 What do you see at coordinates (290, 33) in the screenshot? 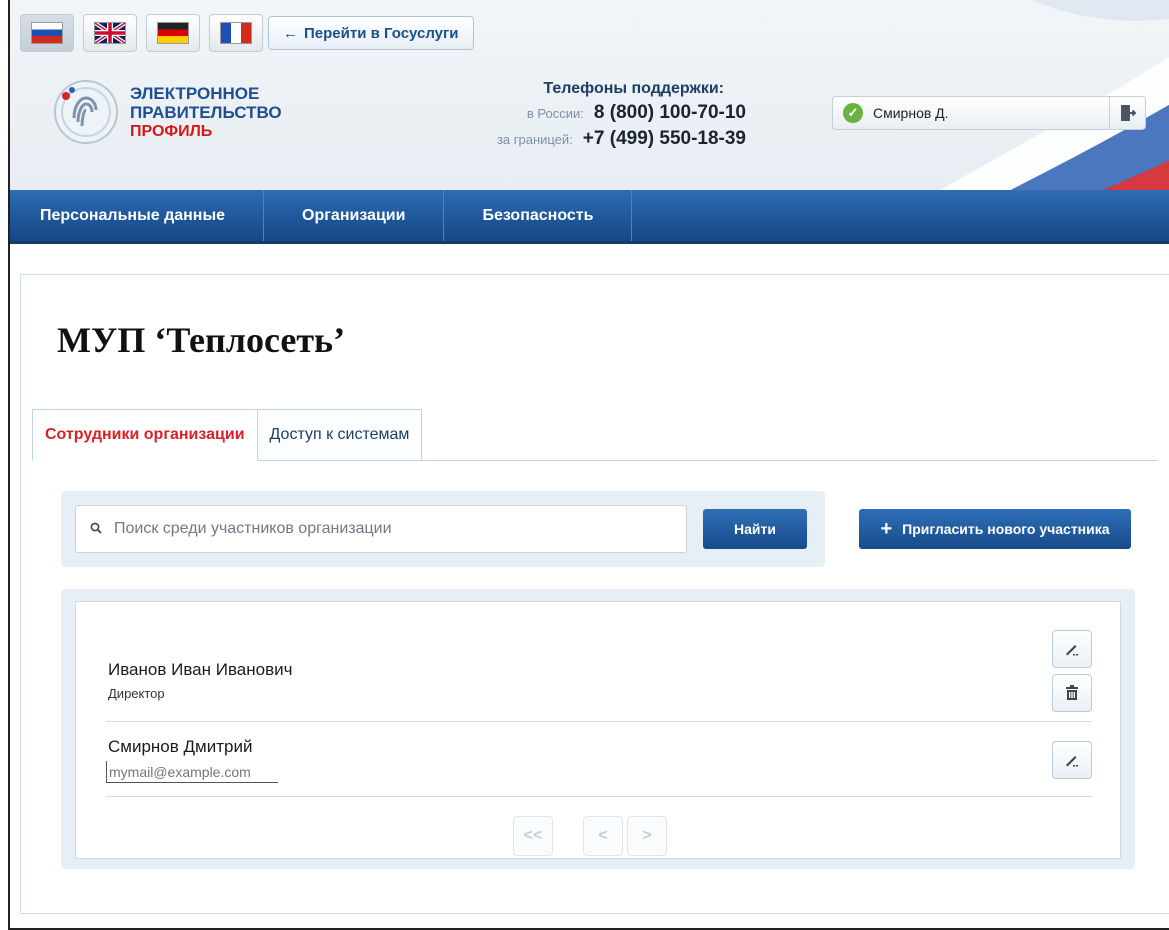
I see `arrow-left-icon: ←` at bounding box center [290, 33].